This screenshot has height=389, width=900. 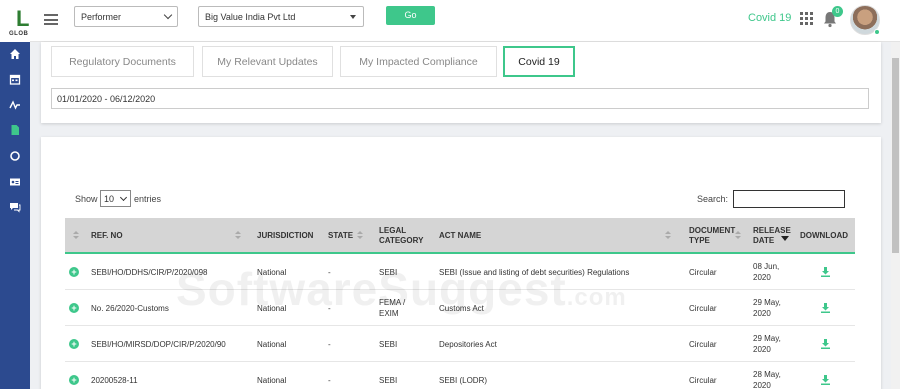 I want to click on tab-my-relevant-updates: My Relevant Updates, so click(x=267, y=61).